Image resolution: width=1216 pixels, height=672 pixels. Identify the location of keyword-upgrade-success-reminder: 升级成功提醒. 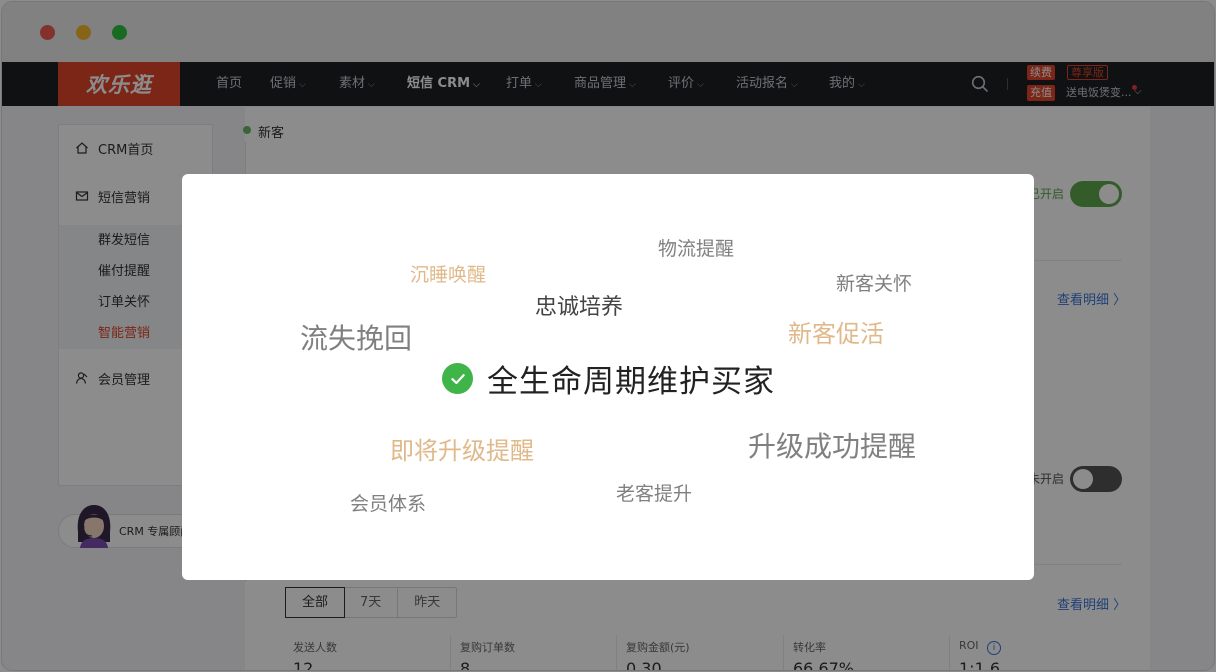
(832, 446).